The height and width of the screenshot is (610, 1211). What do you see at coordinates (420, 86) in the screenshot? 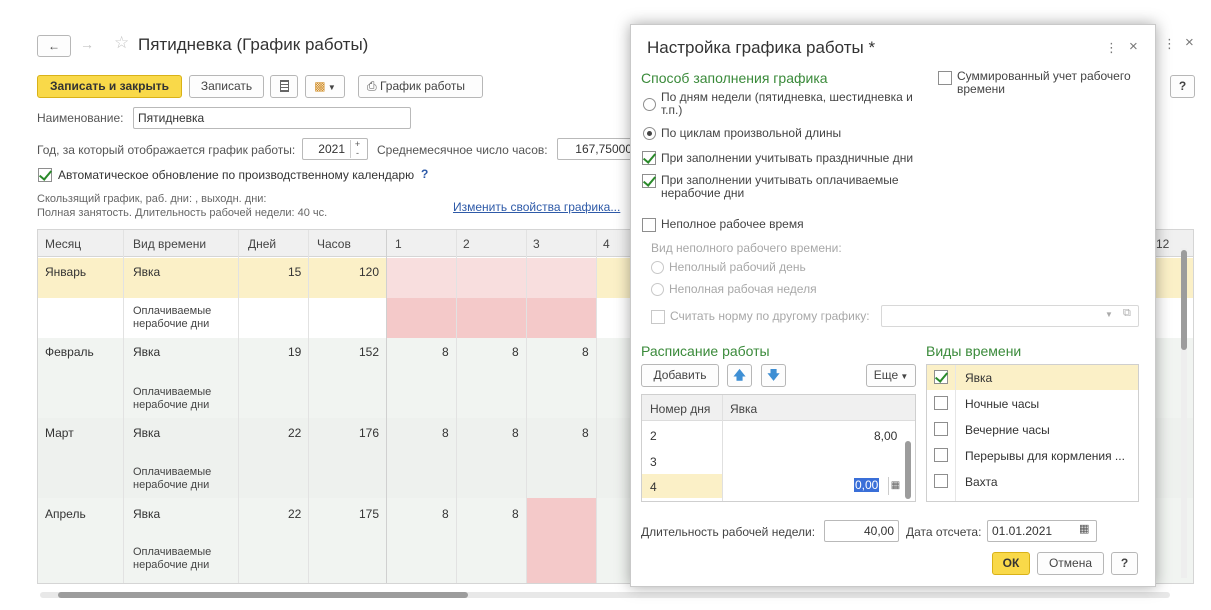
I see `schedule-print-button: ⎙ График работы` at bounding box center [420, 86].